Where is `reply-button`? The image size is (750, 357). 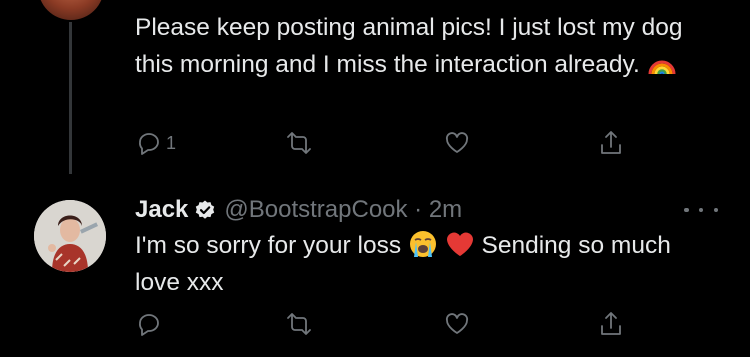 reply-button is located at coordinates (149, 324).